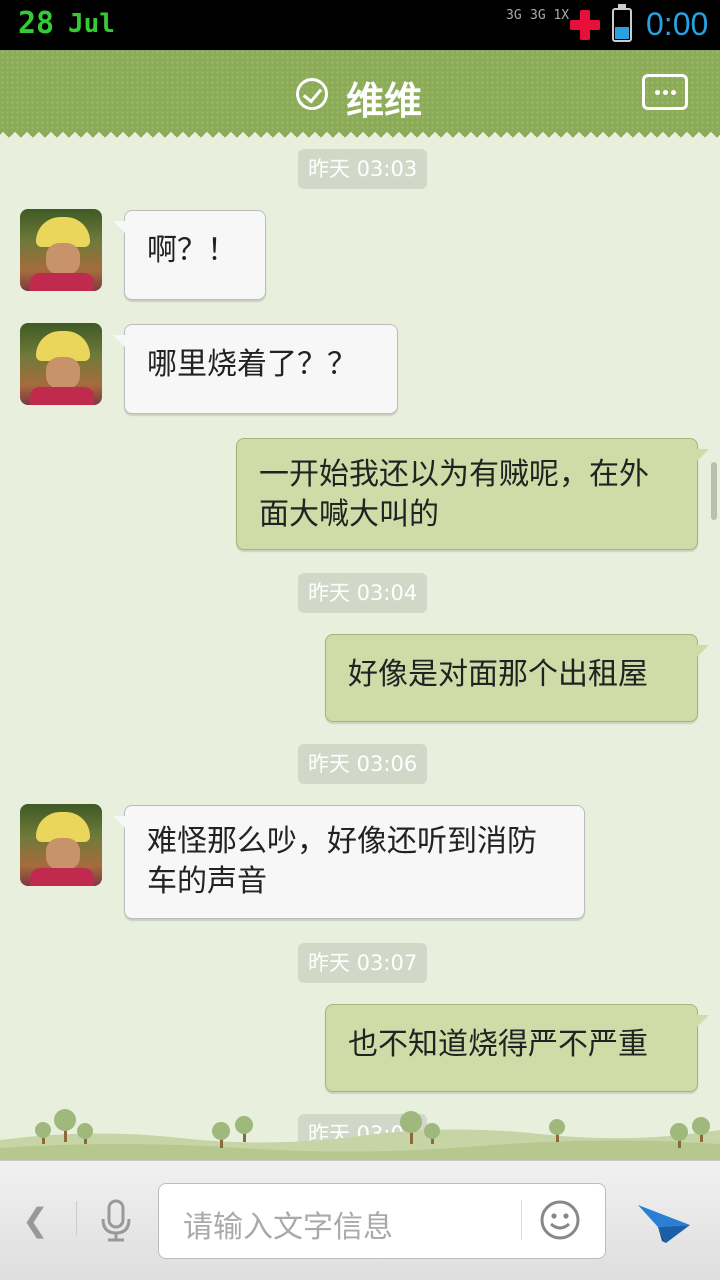 The width and height of the screenshot is (720, 1280). Describe the element at coordinates (585, 25) in the screenshot. I see `medical-cross-icon` at that location.